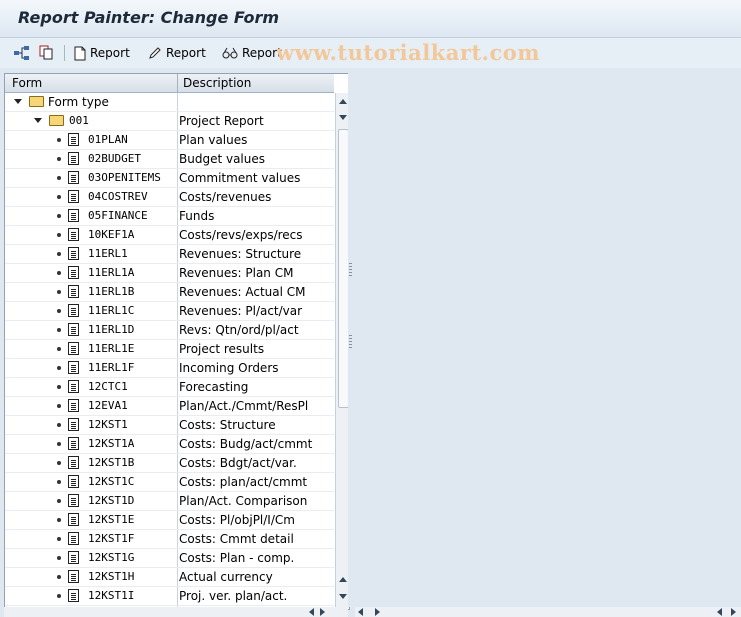 Image resolution: width=741 pixels, height=617 pixels. I want to click on form-name: 12KST1H, so click(111, 576).